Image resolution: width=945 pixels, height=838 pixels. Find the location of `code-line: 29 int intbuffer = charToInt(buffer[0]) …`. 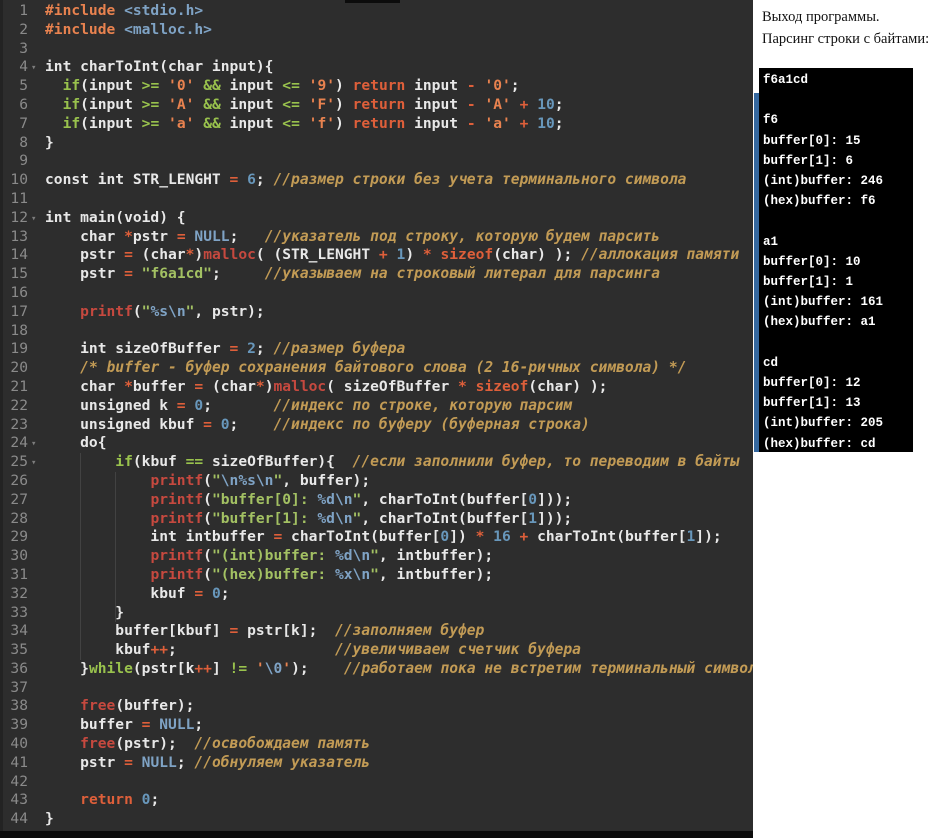

code-line: 29 int intbuffer = charToInt(buffer[0]) … is located at coordinates (376, 537).